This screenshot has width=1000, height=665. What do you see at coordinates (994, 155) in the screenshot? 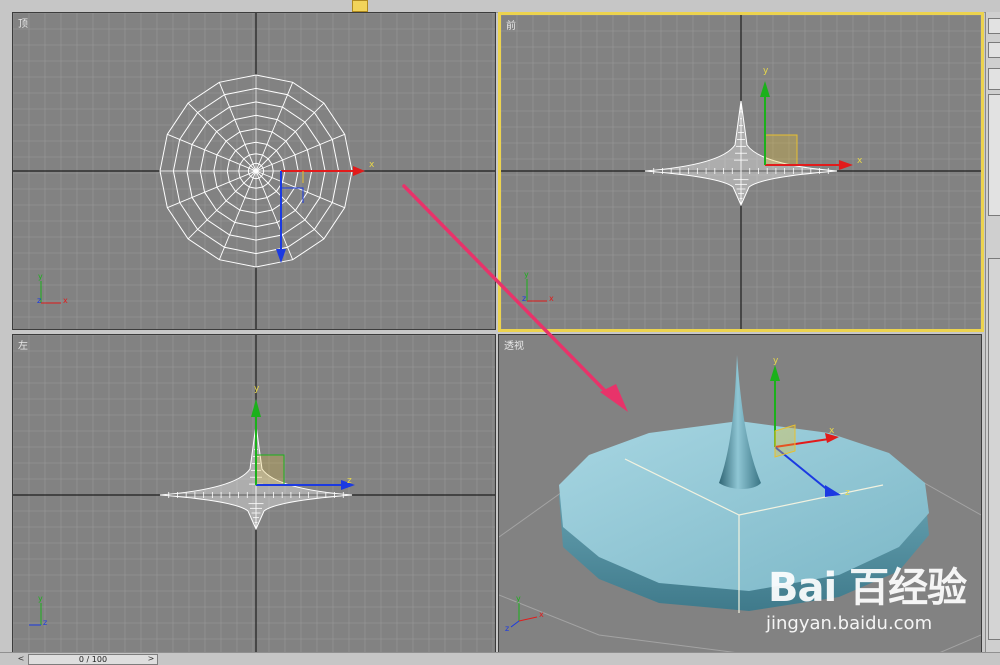
I see `modifier-stack` at bounding box center [994, 155].